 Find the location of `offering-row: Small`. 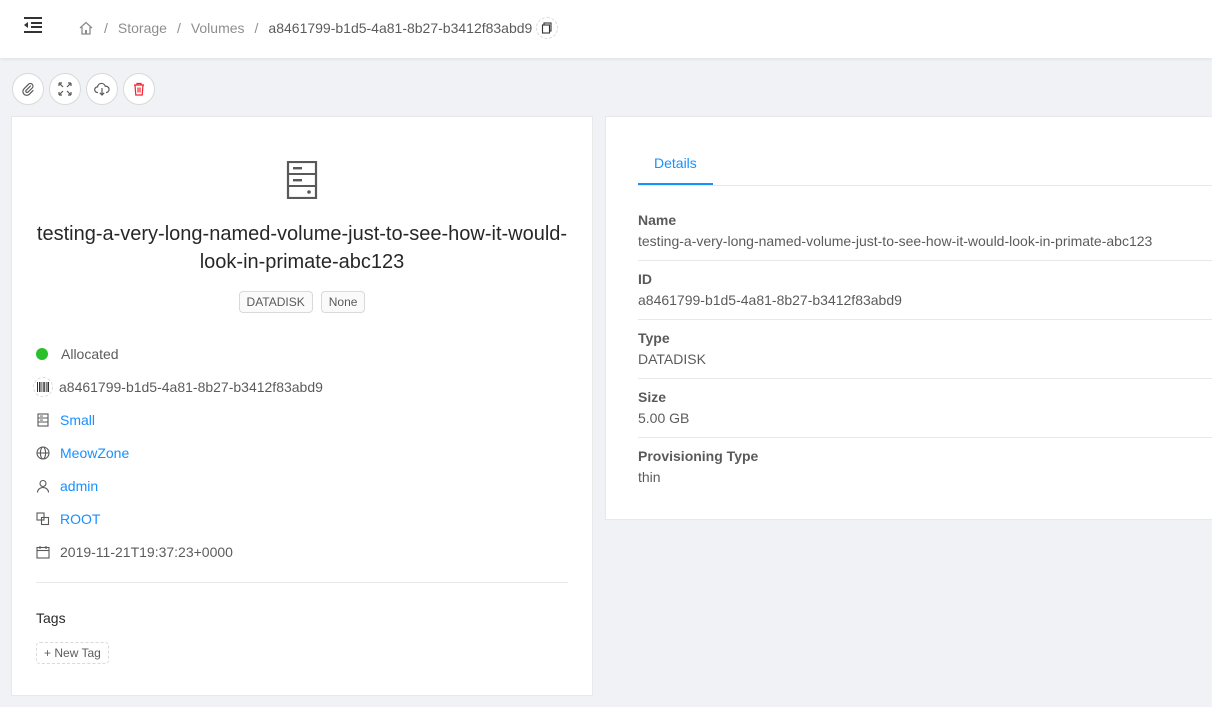

offering-row: Small is located at coordinates (306, 419).